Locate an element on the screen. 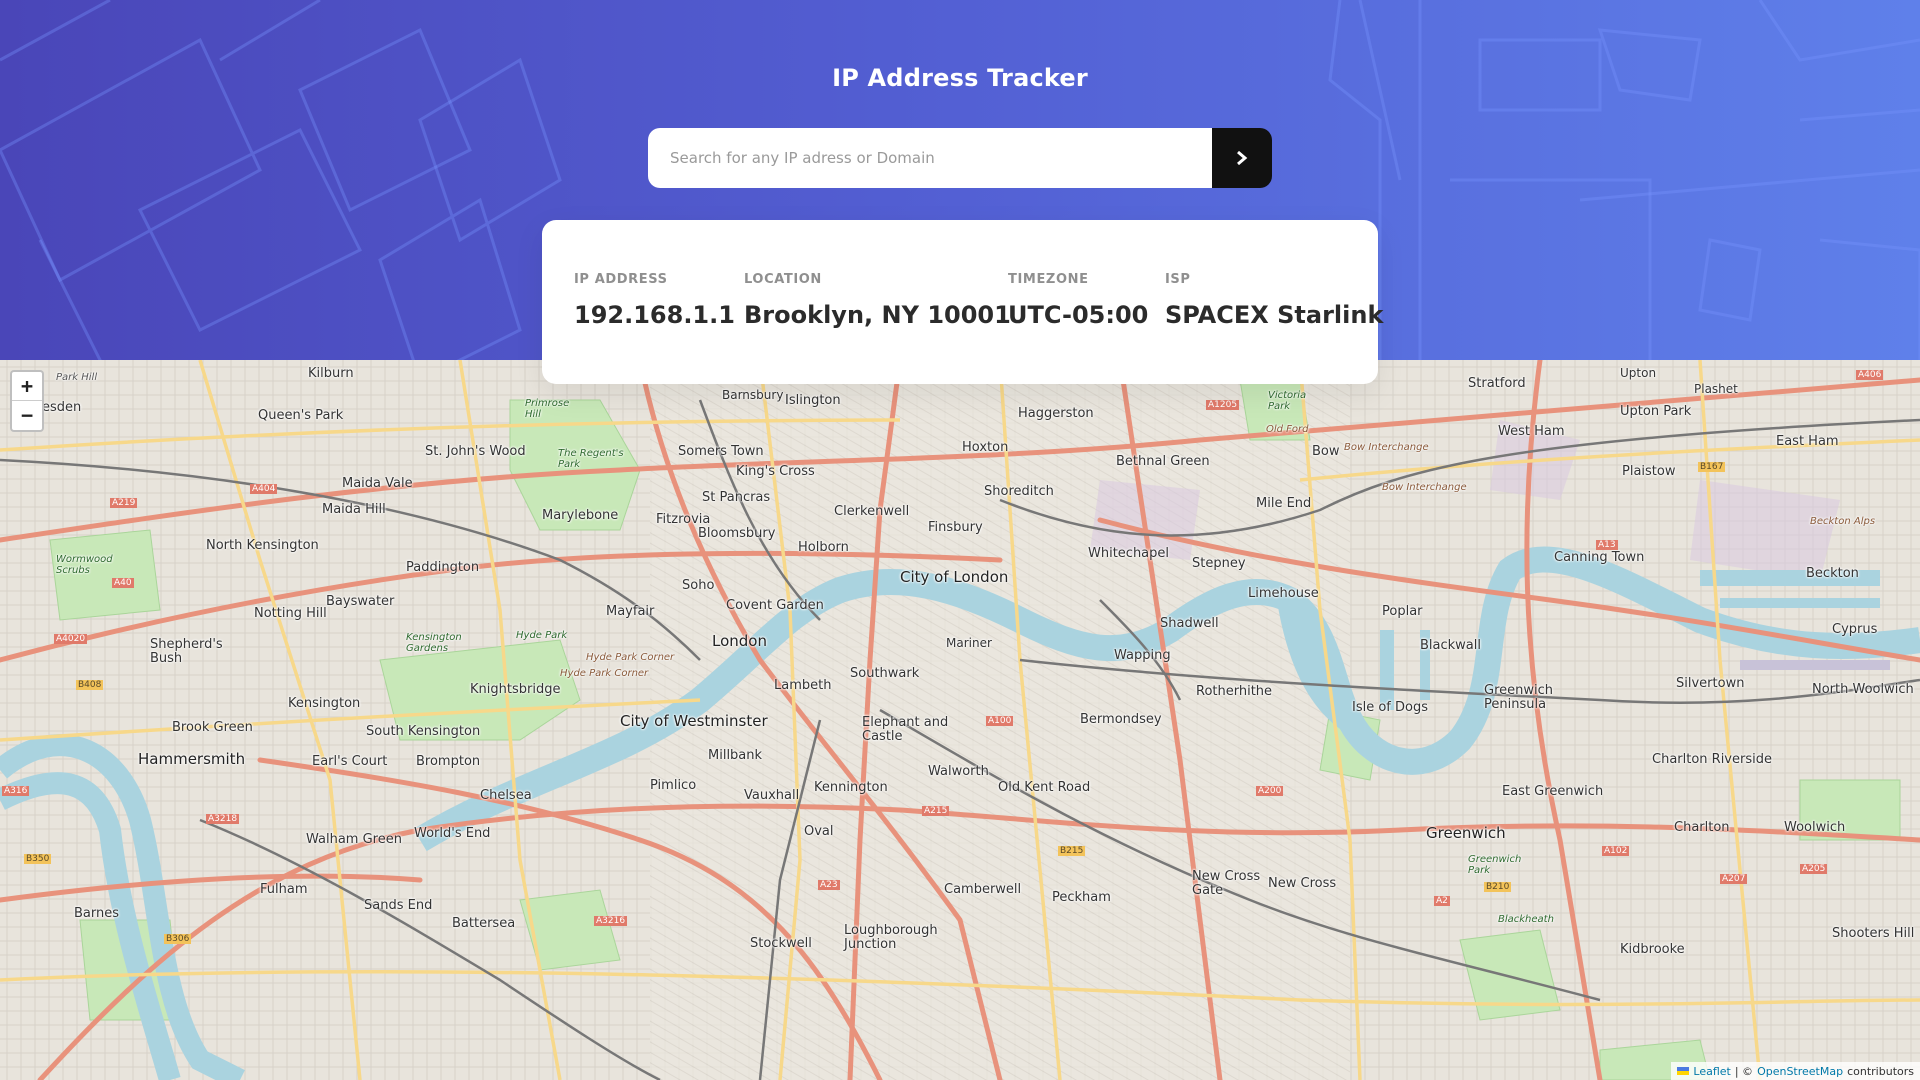  map-label: Marylebone is located at coordinates (580, 515).